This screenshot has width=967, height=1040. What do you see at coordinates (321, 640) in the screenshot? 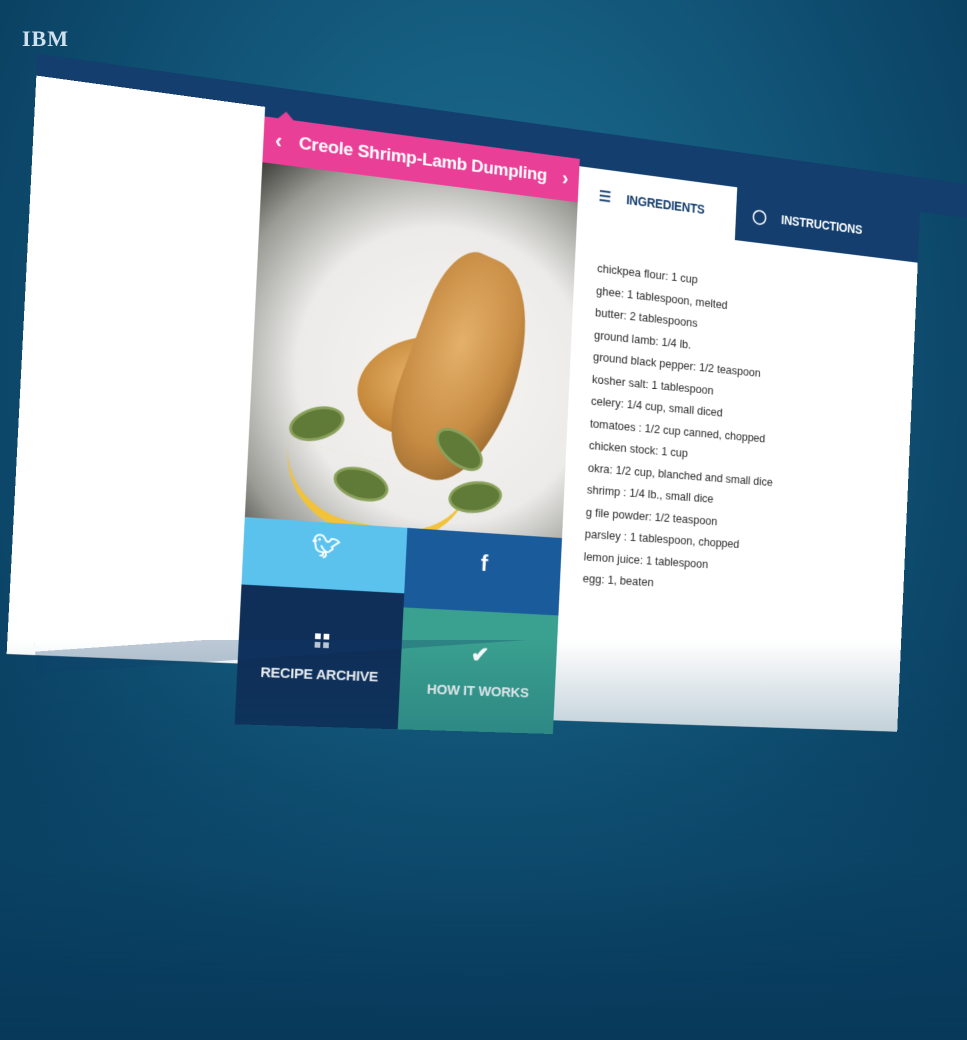
I see `grid-icon` at bounding box center [321, 640].